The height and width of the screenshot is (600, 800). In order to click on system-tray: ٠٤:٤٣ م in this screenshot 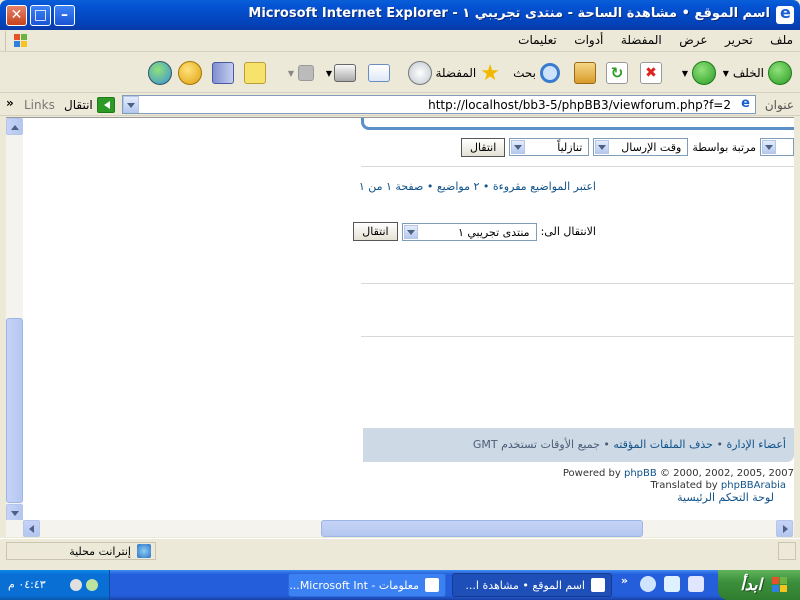, I will do `click(55, 585)`.